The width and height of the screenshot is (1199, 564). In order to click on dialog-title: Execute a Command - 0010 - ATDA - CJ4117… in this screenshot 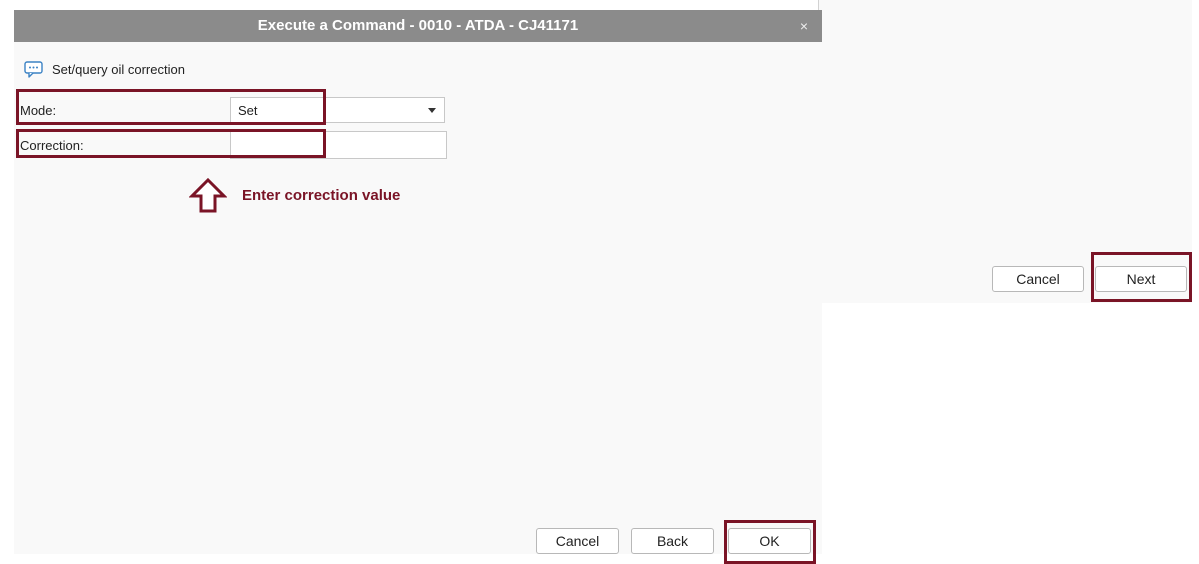, I will do `click(418, 25)`.